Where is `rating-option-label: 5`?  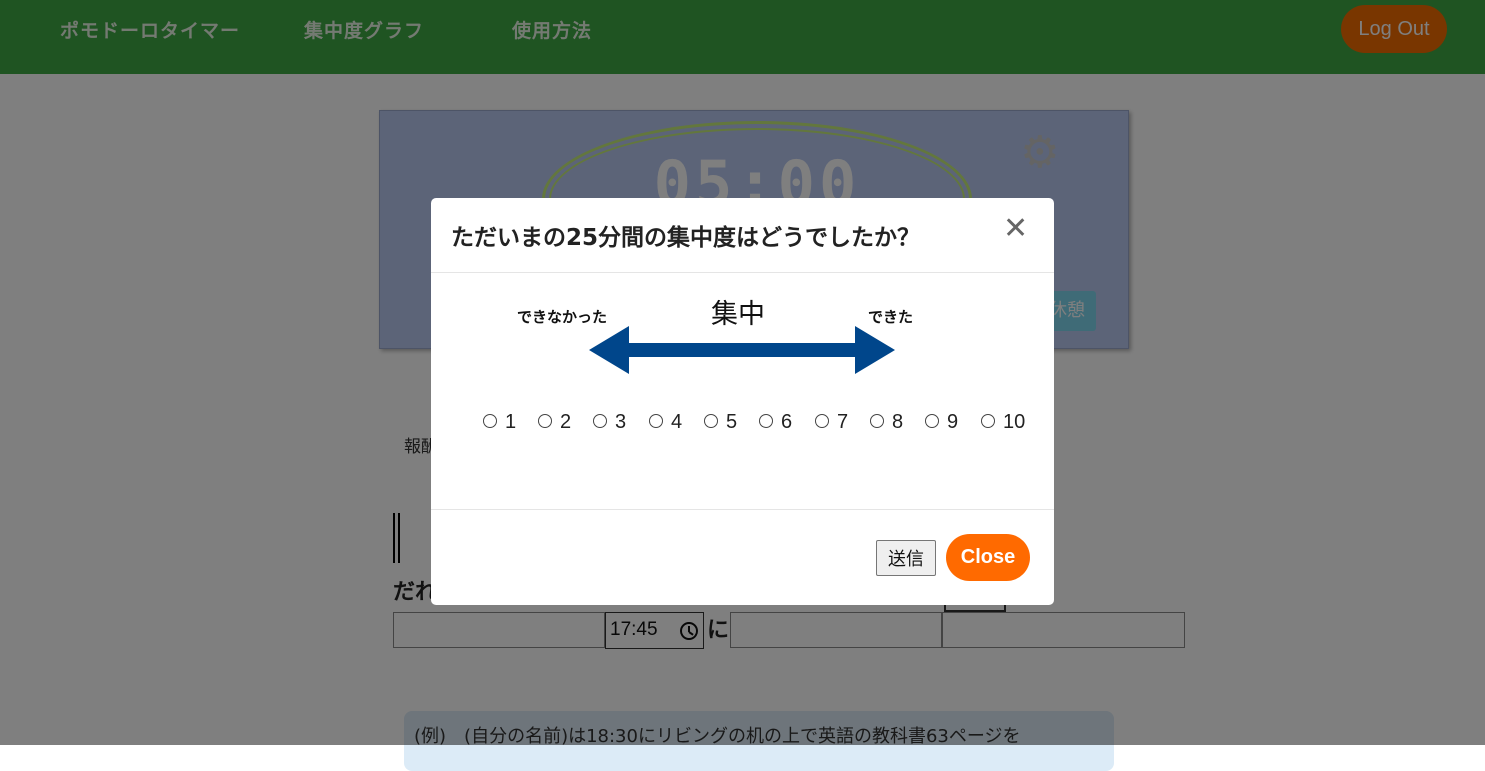
rating-option-label: 5 is located at coordinates (732, 422).